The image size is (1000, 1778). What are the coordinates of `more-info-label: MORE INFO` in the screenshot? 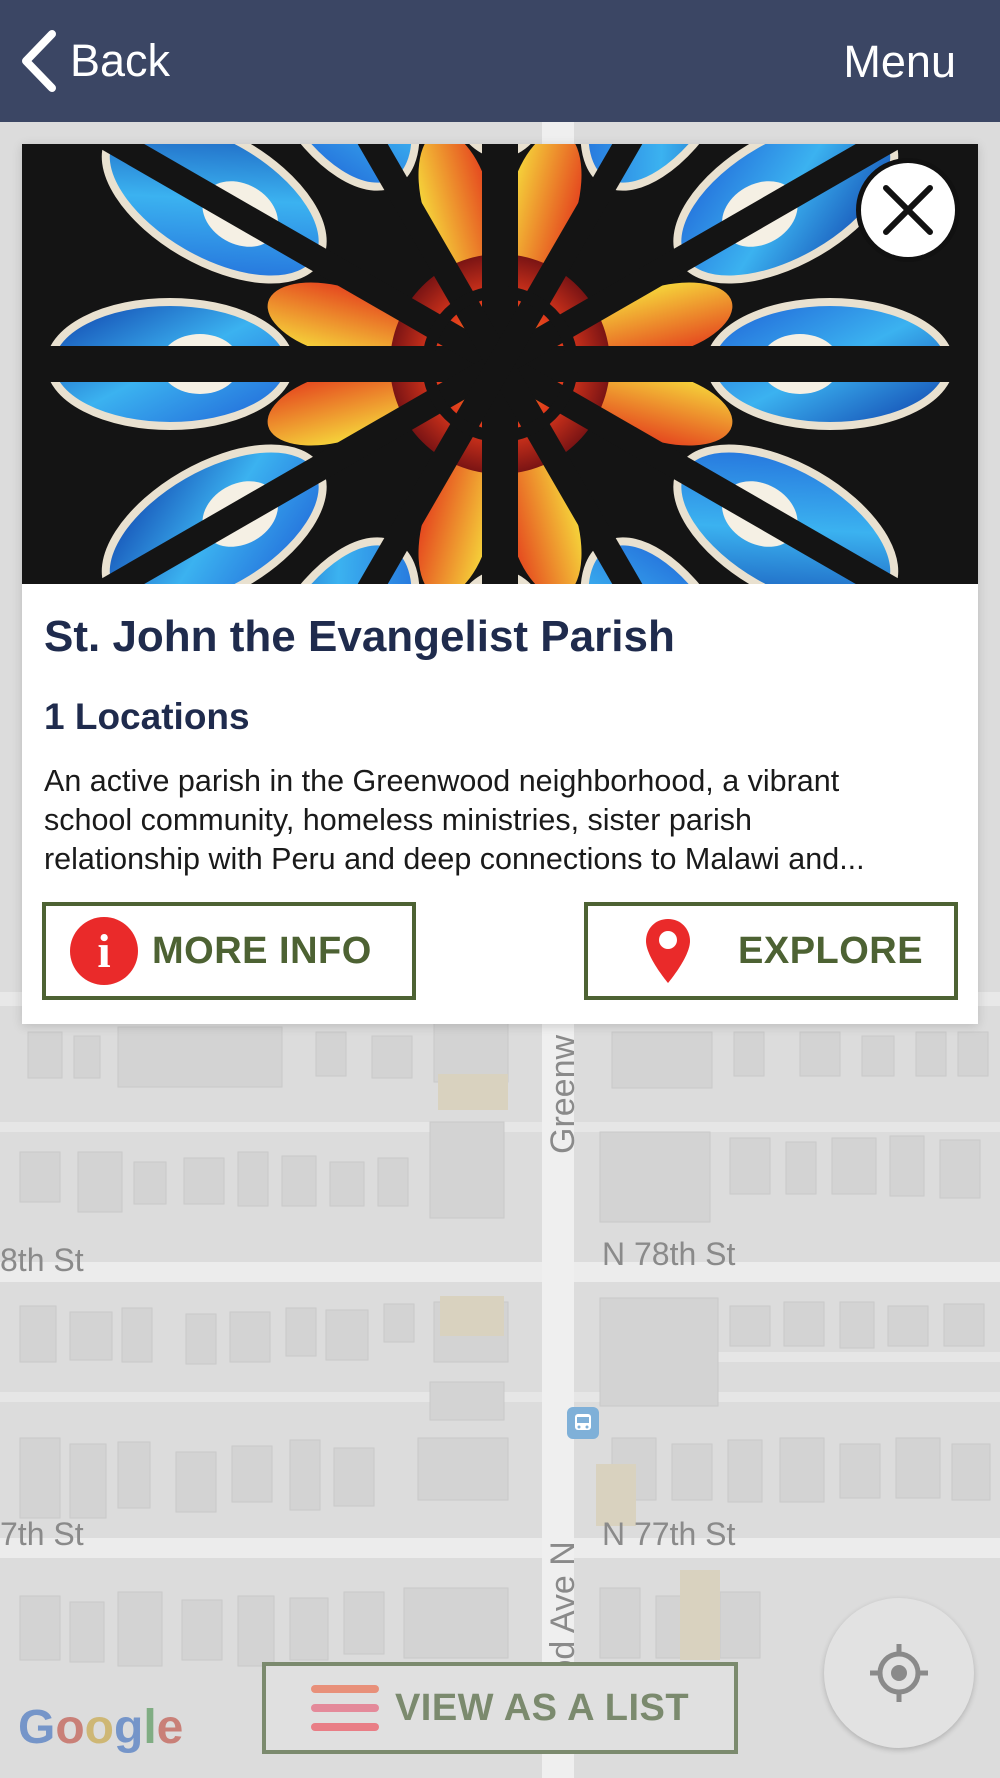 It's located at (262, 950).